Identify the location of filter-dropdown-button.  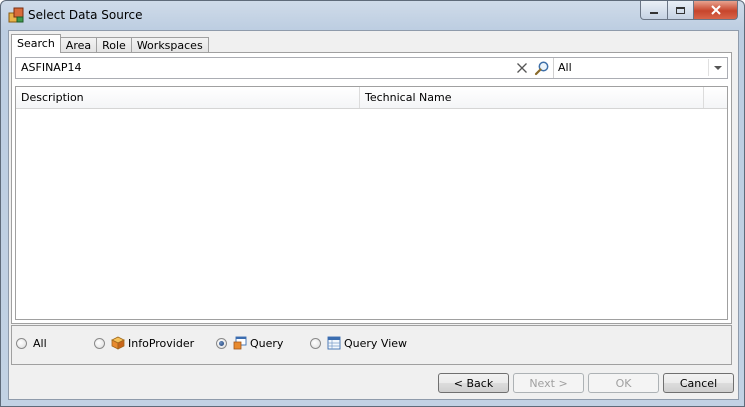
(717, 67).